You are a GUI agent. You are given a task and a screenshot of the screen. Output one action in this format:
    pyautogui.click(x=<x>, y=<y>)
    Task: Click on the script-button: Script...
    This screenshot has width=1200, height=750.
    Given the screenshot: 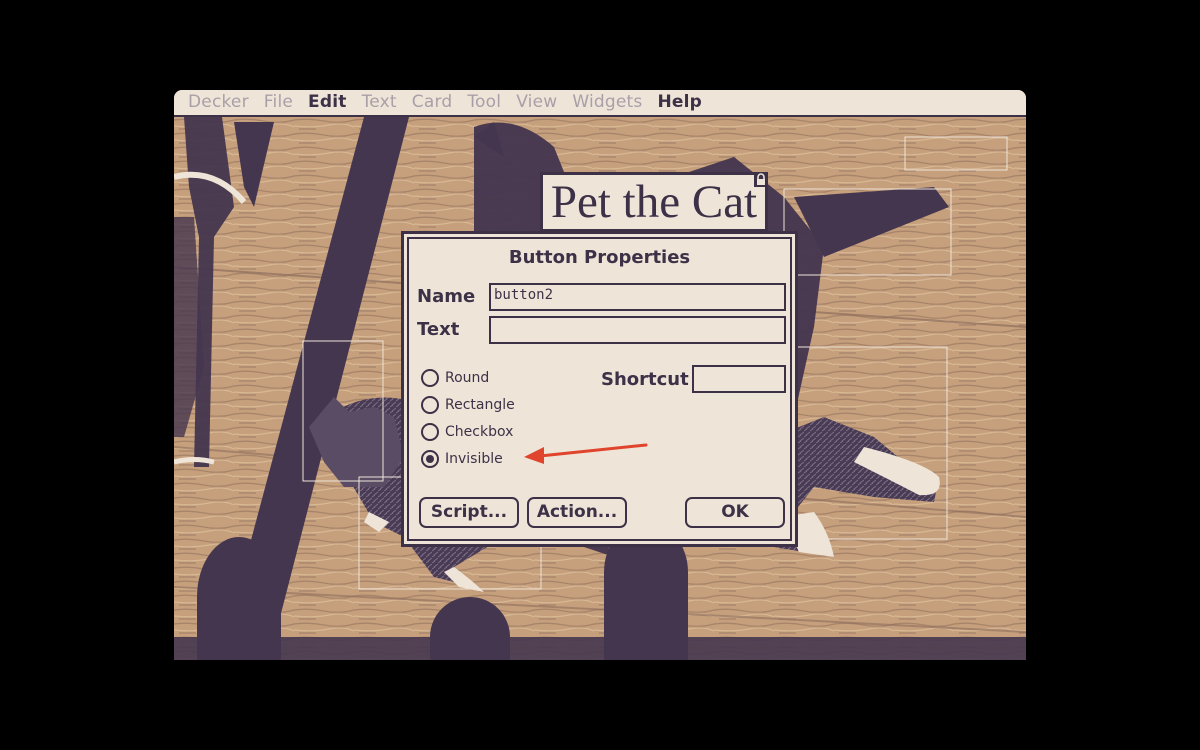 What is the action you would take?
    pyautogui.click(x=469, y=512)
    